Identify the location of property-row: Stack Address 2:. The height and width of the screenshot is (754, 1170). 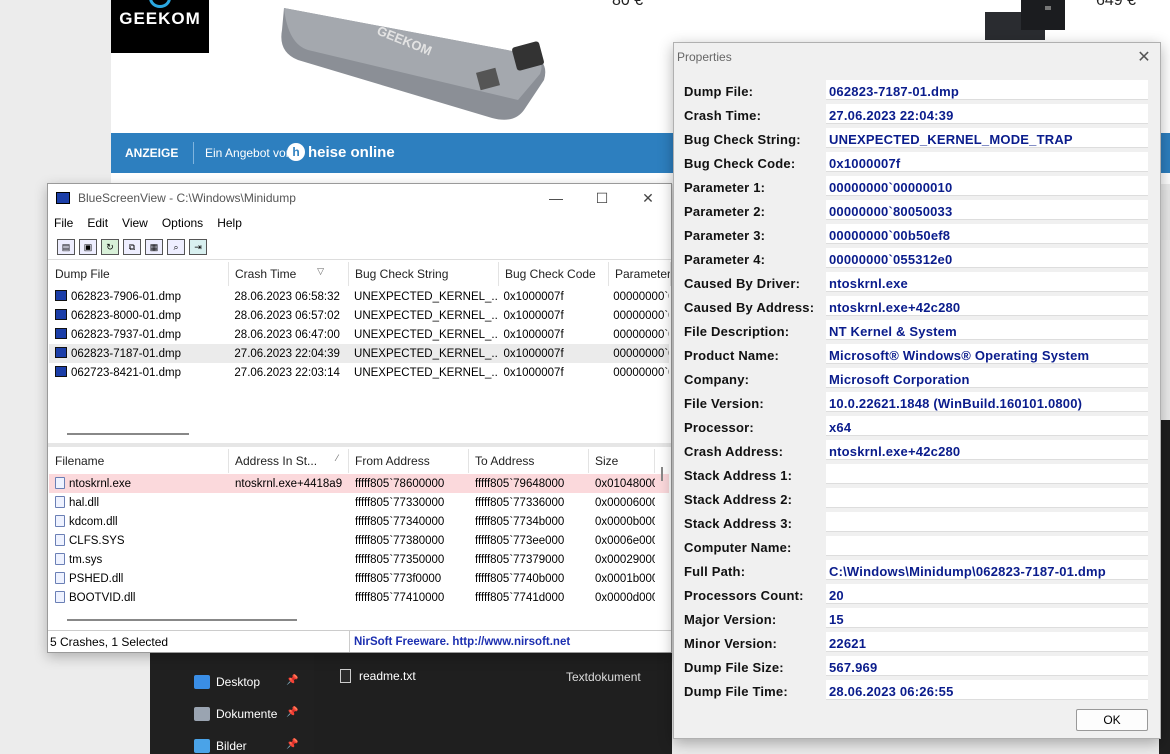
(916, 499).